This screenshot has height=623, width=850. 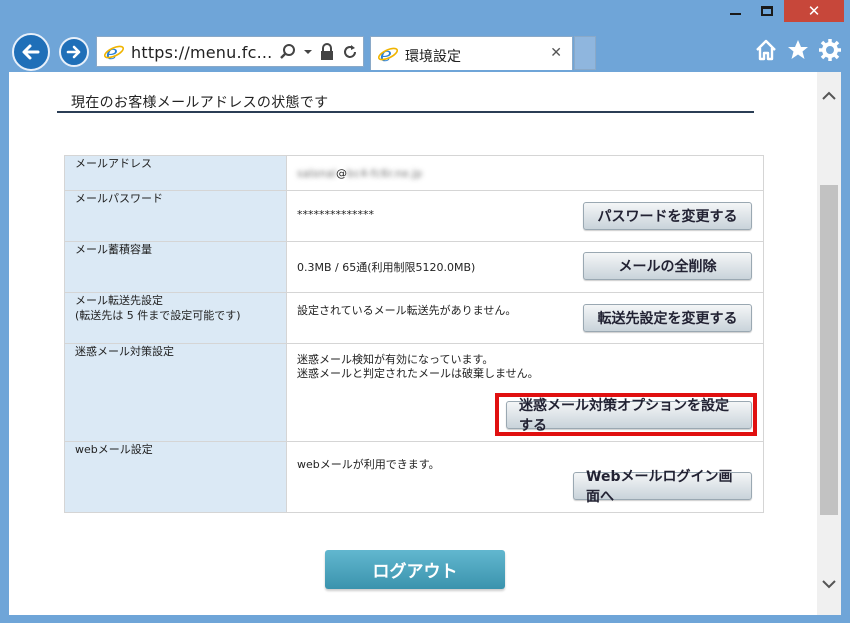 I want to click on email-value: salonal@bc4-fc6r.ne.jp, so click(x=360, y=173).